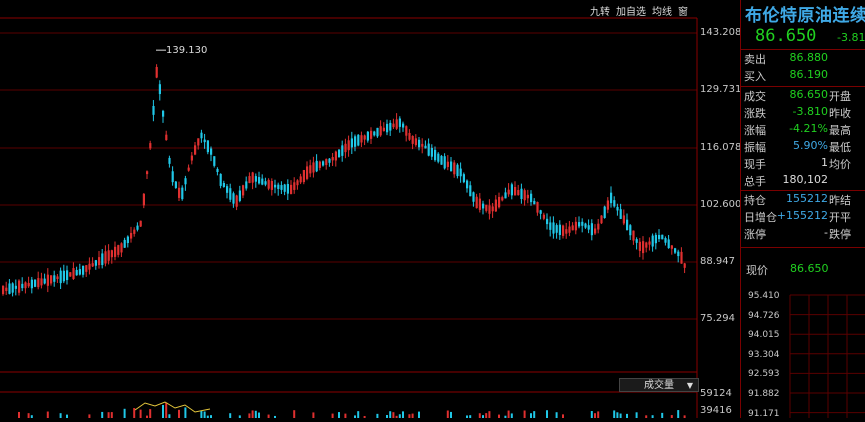 Image resolution: width=865 pixels, height=422 pixels. I want to click on toolbar-jiuzhuan: 九转, so click(600, 10).